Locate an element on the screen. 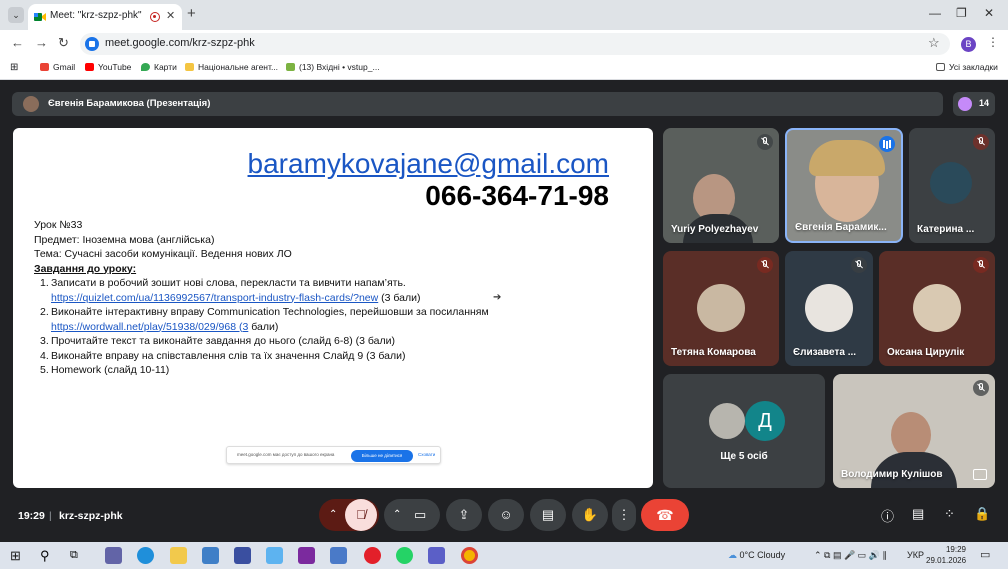 This screenshot has width=1008, height=569. people-icon is located at coordinates (965, 104).